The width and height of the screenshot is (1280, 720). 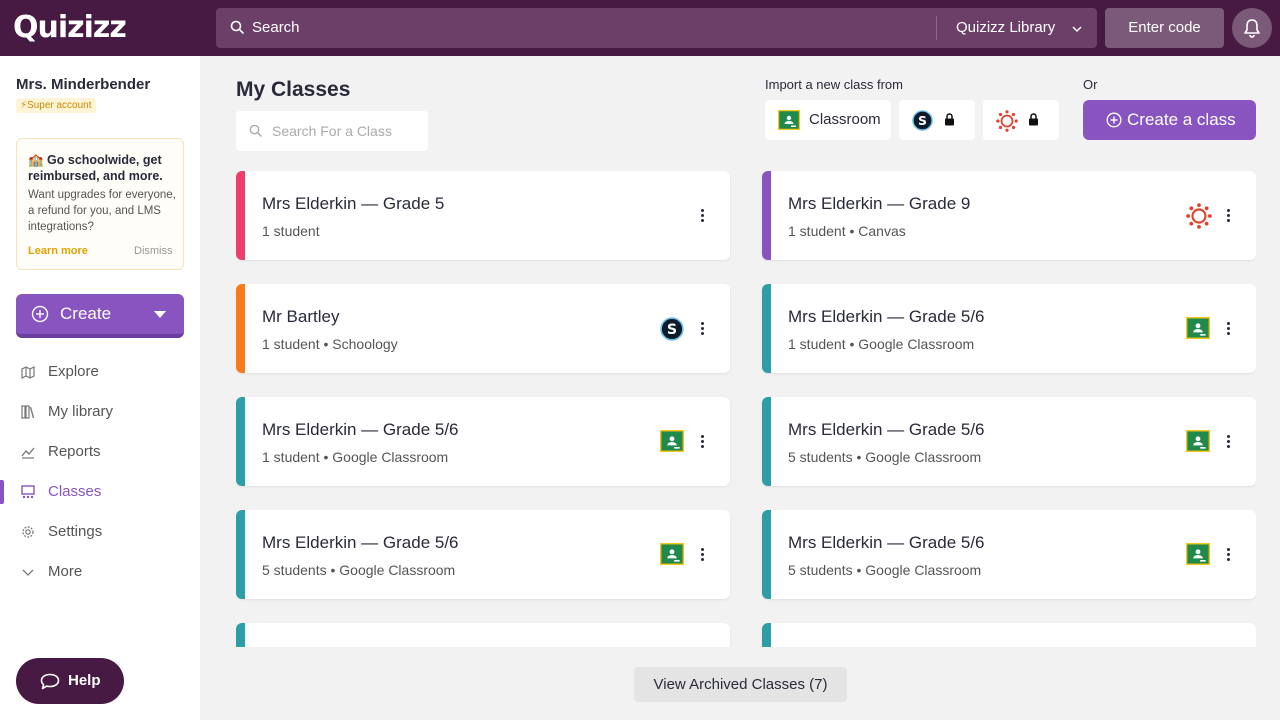 What do you see at coordinates (28, 492) in the screenshot?
I see `classes-icon` at bounding box center [28, 492].